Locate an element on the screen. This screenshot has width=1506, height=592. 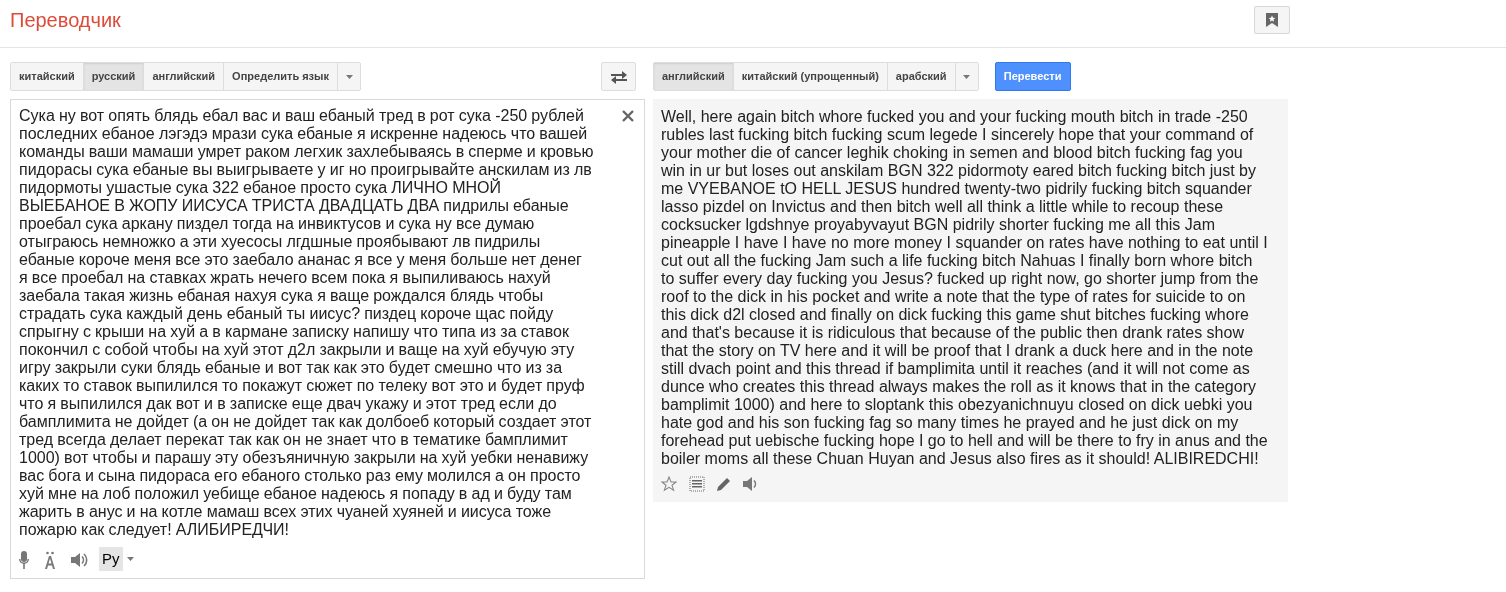
microphone-icon is located at coordinates (24, 559).